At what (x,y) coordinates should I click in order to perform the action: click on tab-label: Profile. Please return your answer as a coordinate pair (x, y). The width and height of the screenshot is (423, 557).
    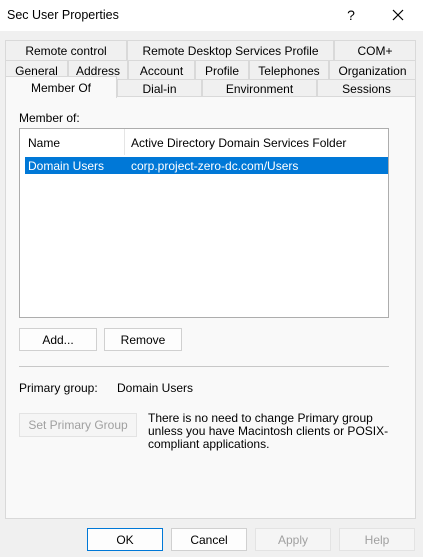
    Looking at the image, I should click on (221, 70).